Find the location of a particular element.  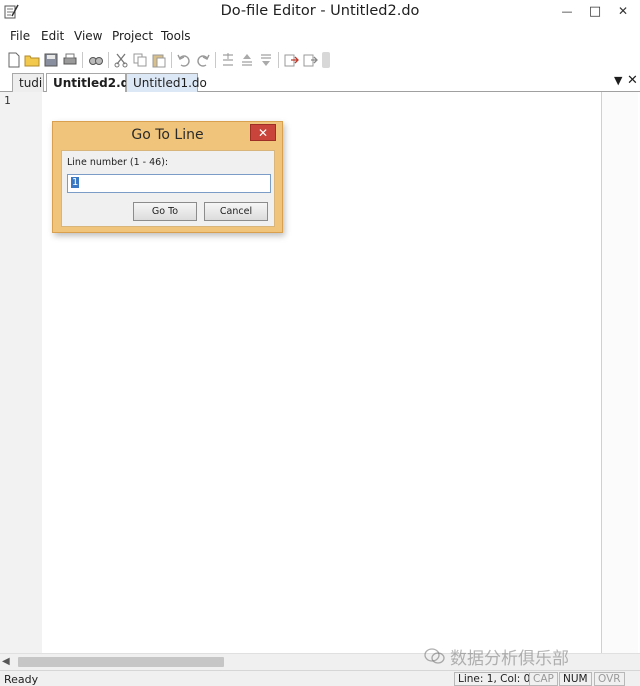

undo-icon is located at coordinates (184, 60).